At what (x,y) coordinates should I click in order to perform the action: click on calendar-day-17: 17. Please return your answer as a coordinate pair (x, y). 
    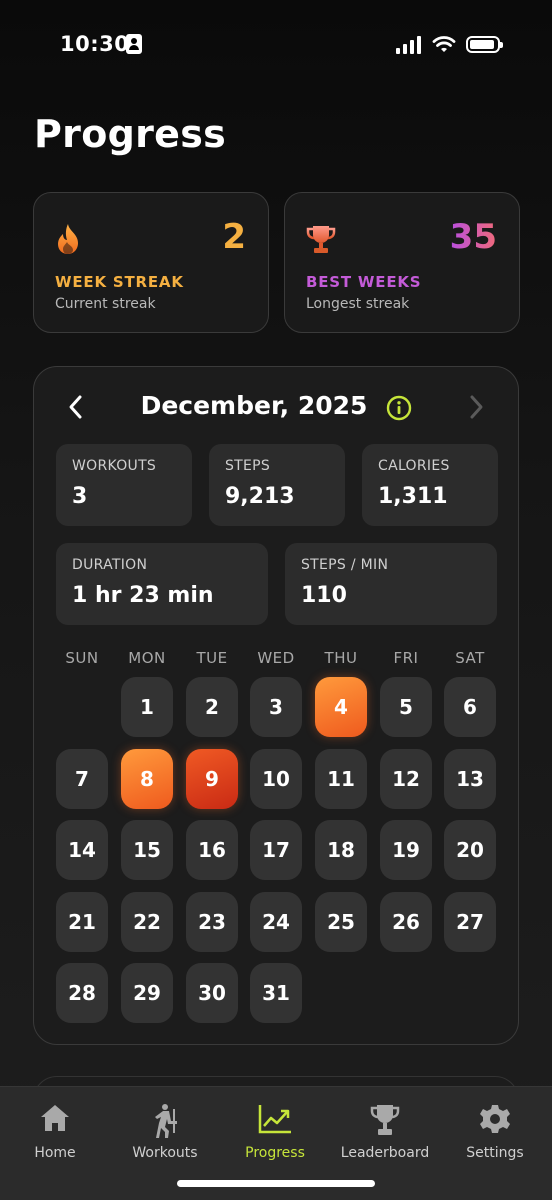
    Looking at the image, I should click on (276, 850).